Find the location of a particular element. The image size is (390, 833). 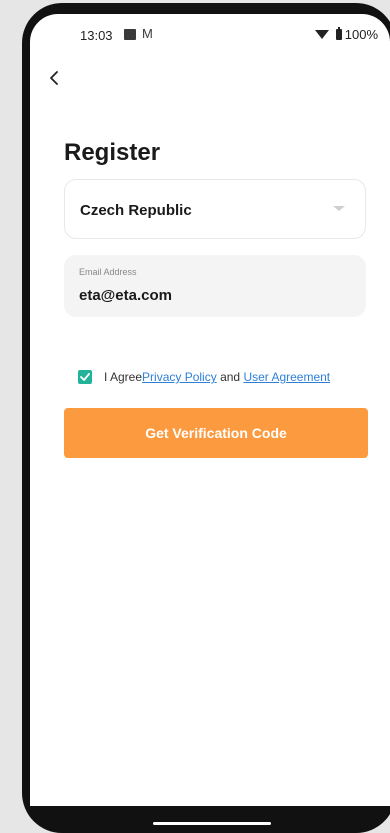

home-indicator is located at coordinates (212, 823).